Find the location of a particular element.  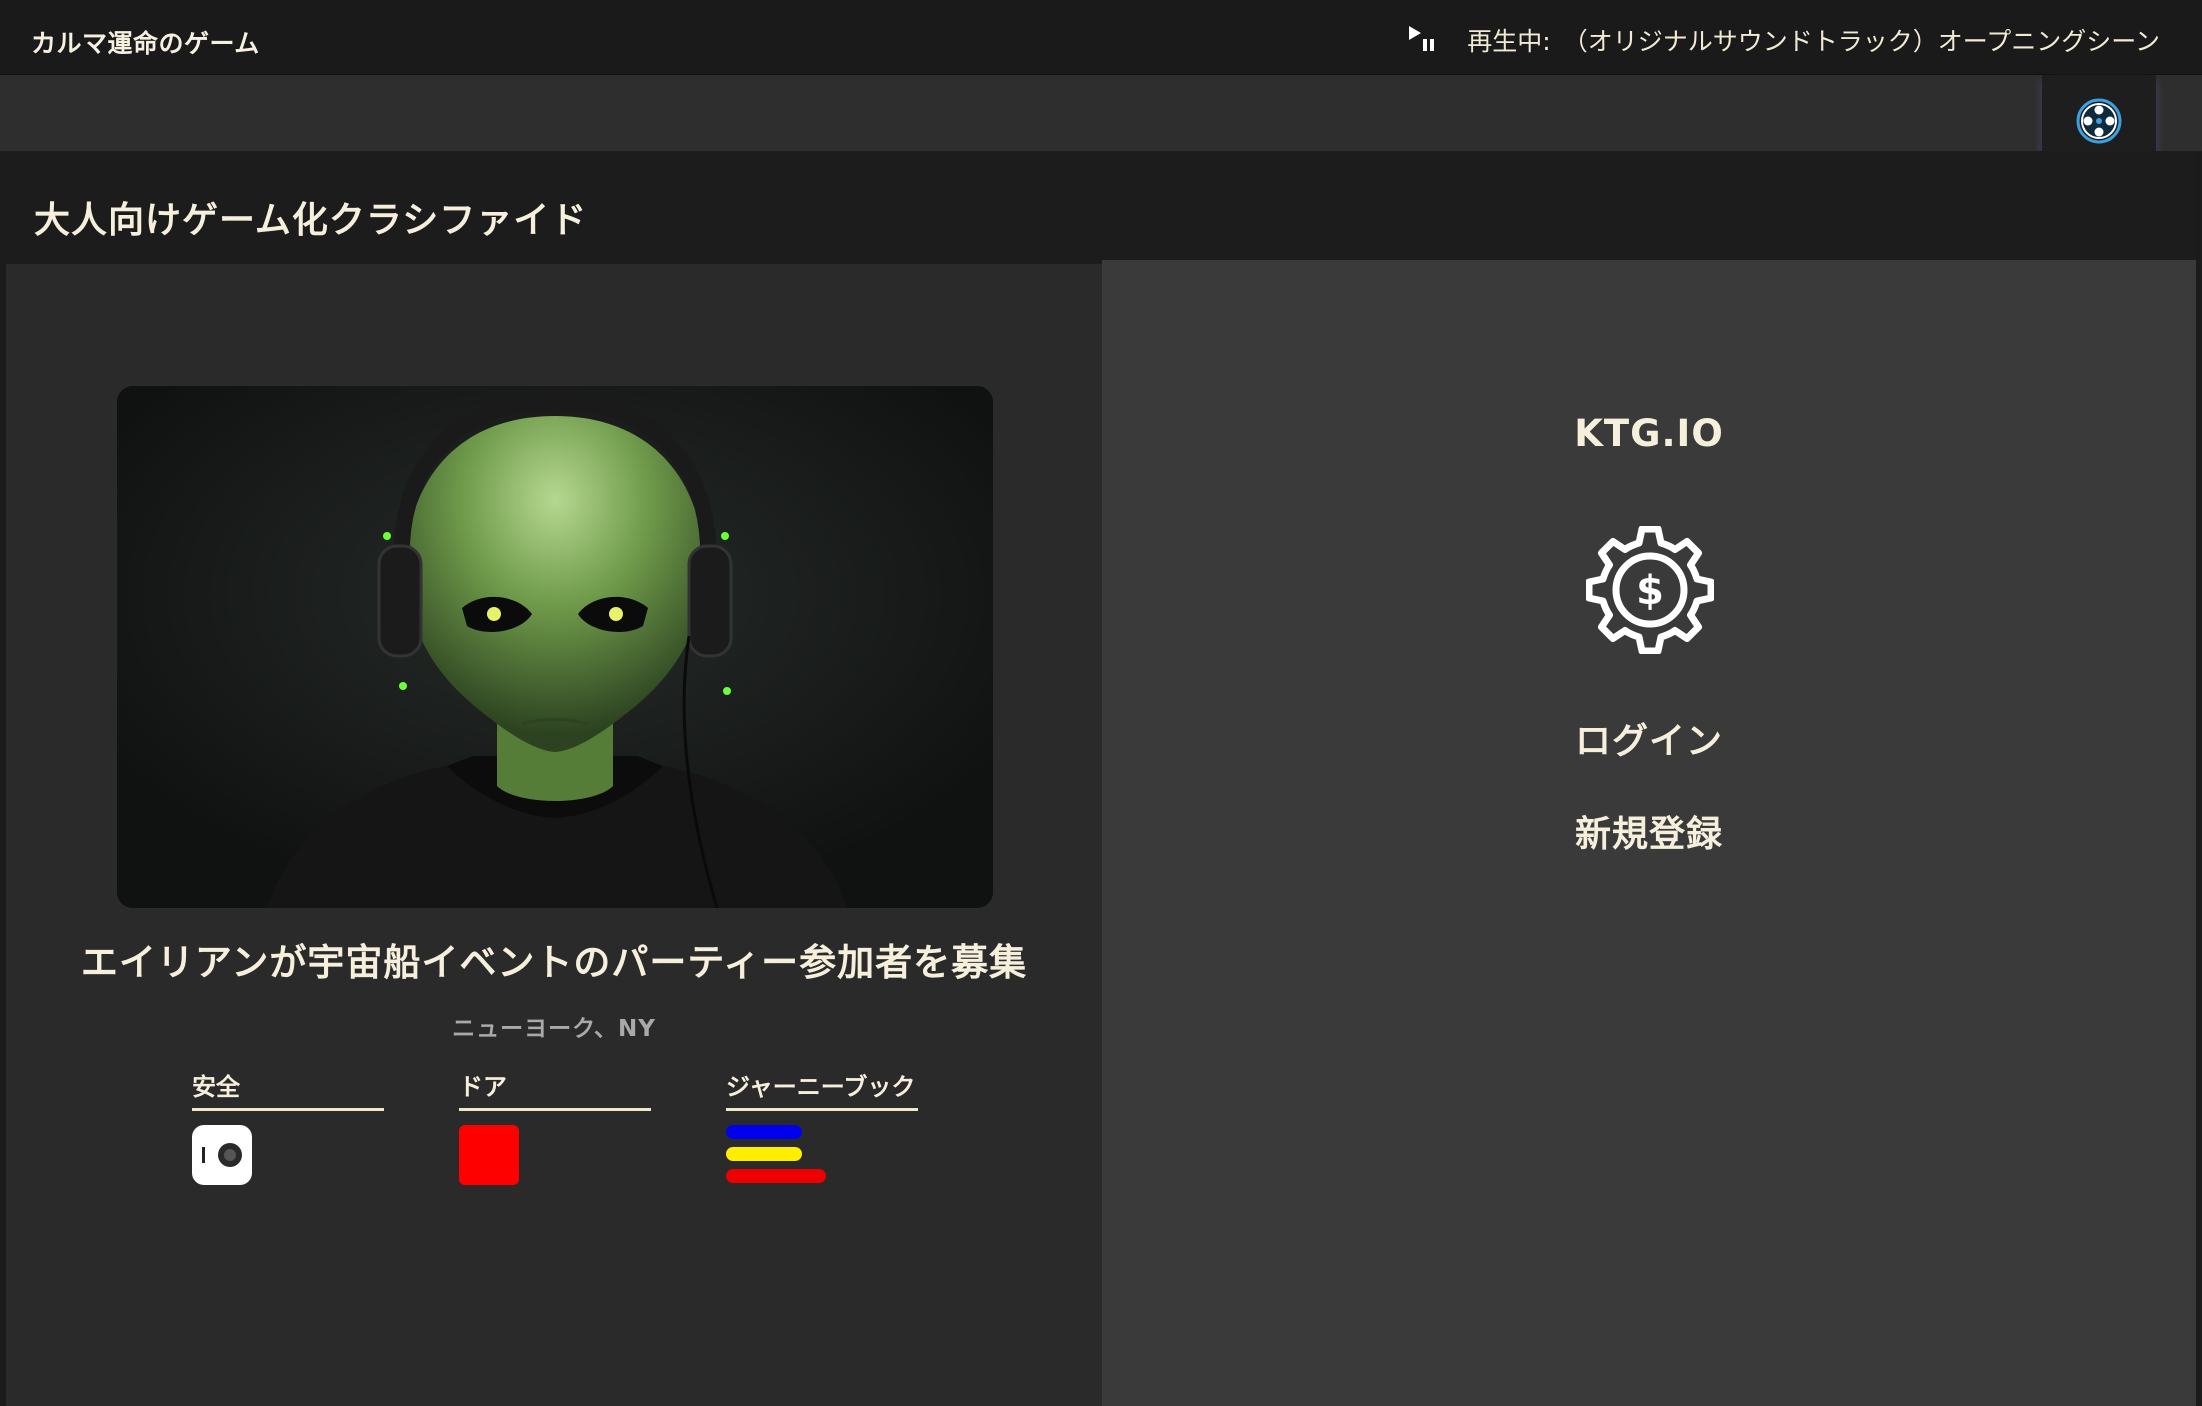

toggle-switch-icon is located at coordinates (222, 1155).